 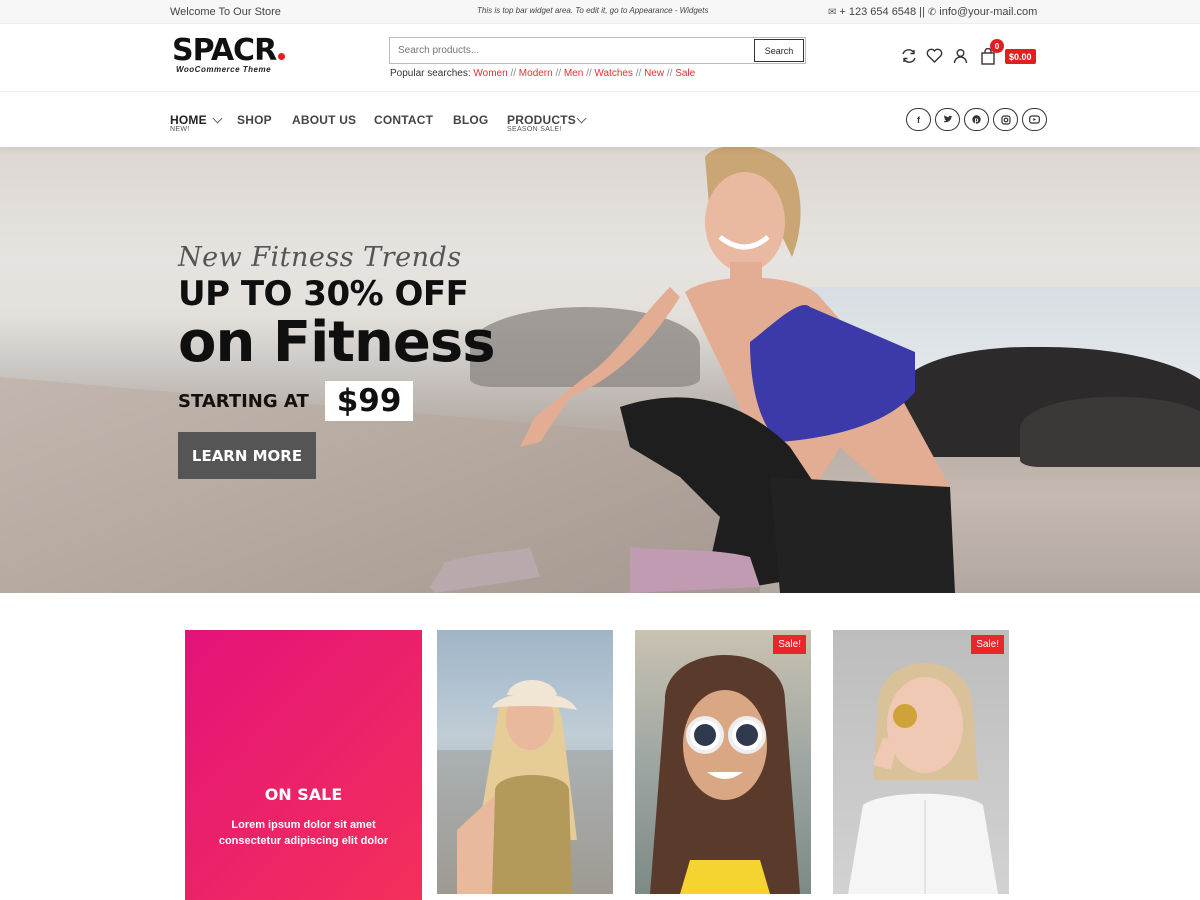 What do you see at coordinates (225, 12) in the screenshot?
I see `welcome-text: Welcome To Our Store` at bounding box center [225, 12].